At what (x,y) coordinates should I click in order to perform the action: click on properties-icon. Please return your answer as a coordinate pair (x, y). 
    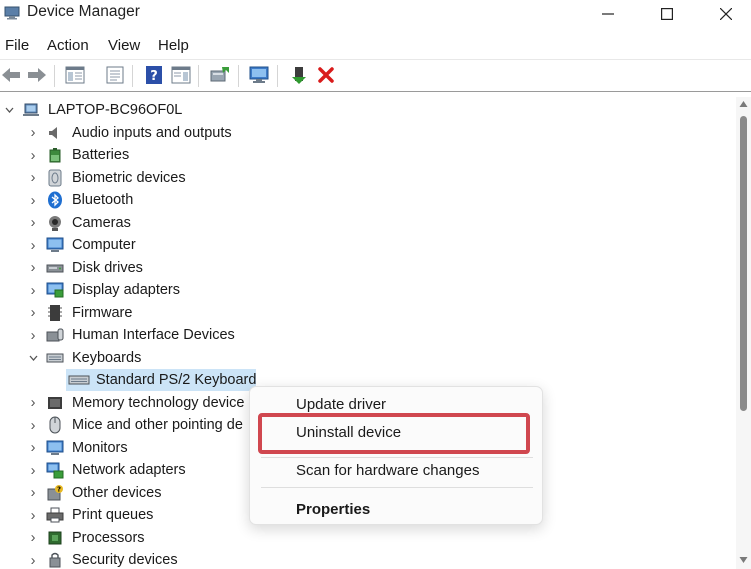
    Looking at the image, I should click on (115, 75).